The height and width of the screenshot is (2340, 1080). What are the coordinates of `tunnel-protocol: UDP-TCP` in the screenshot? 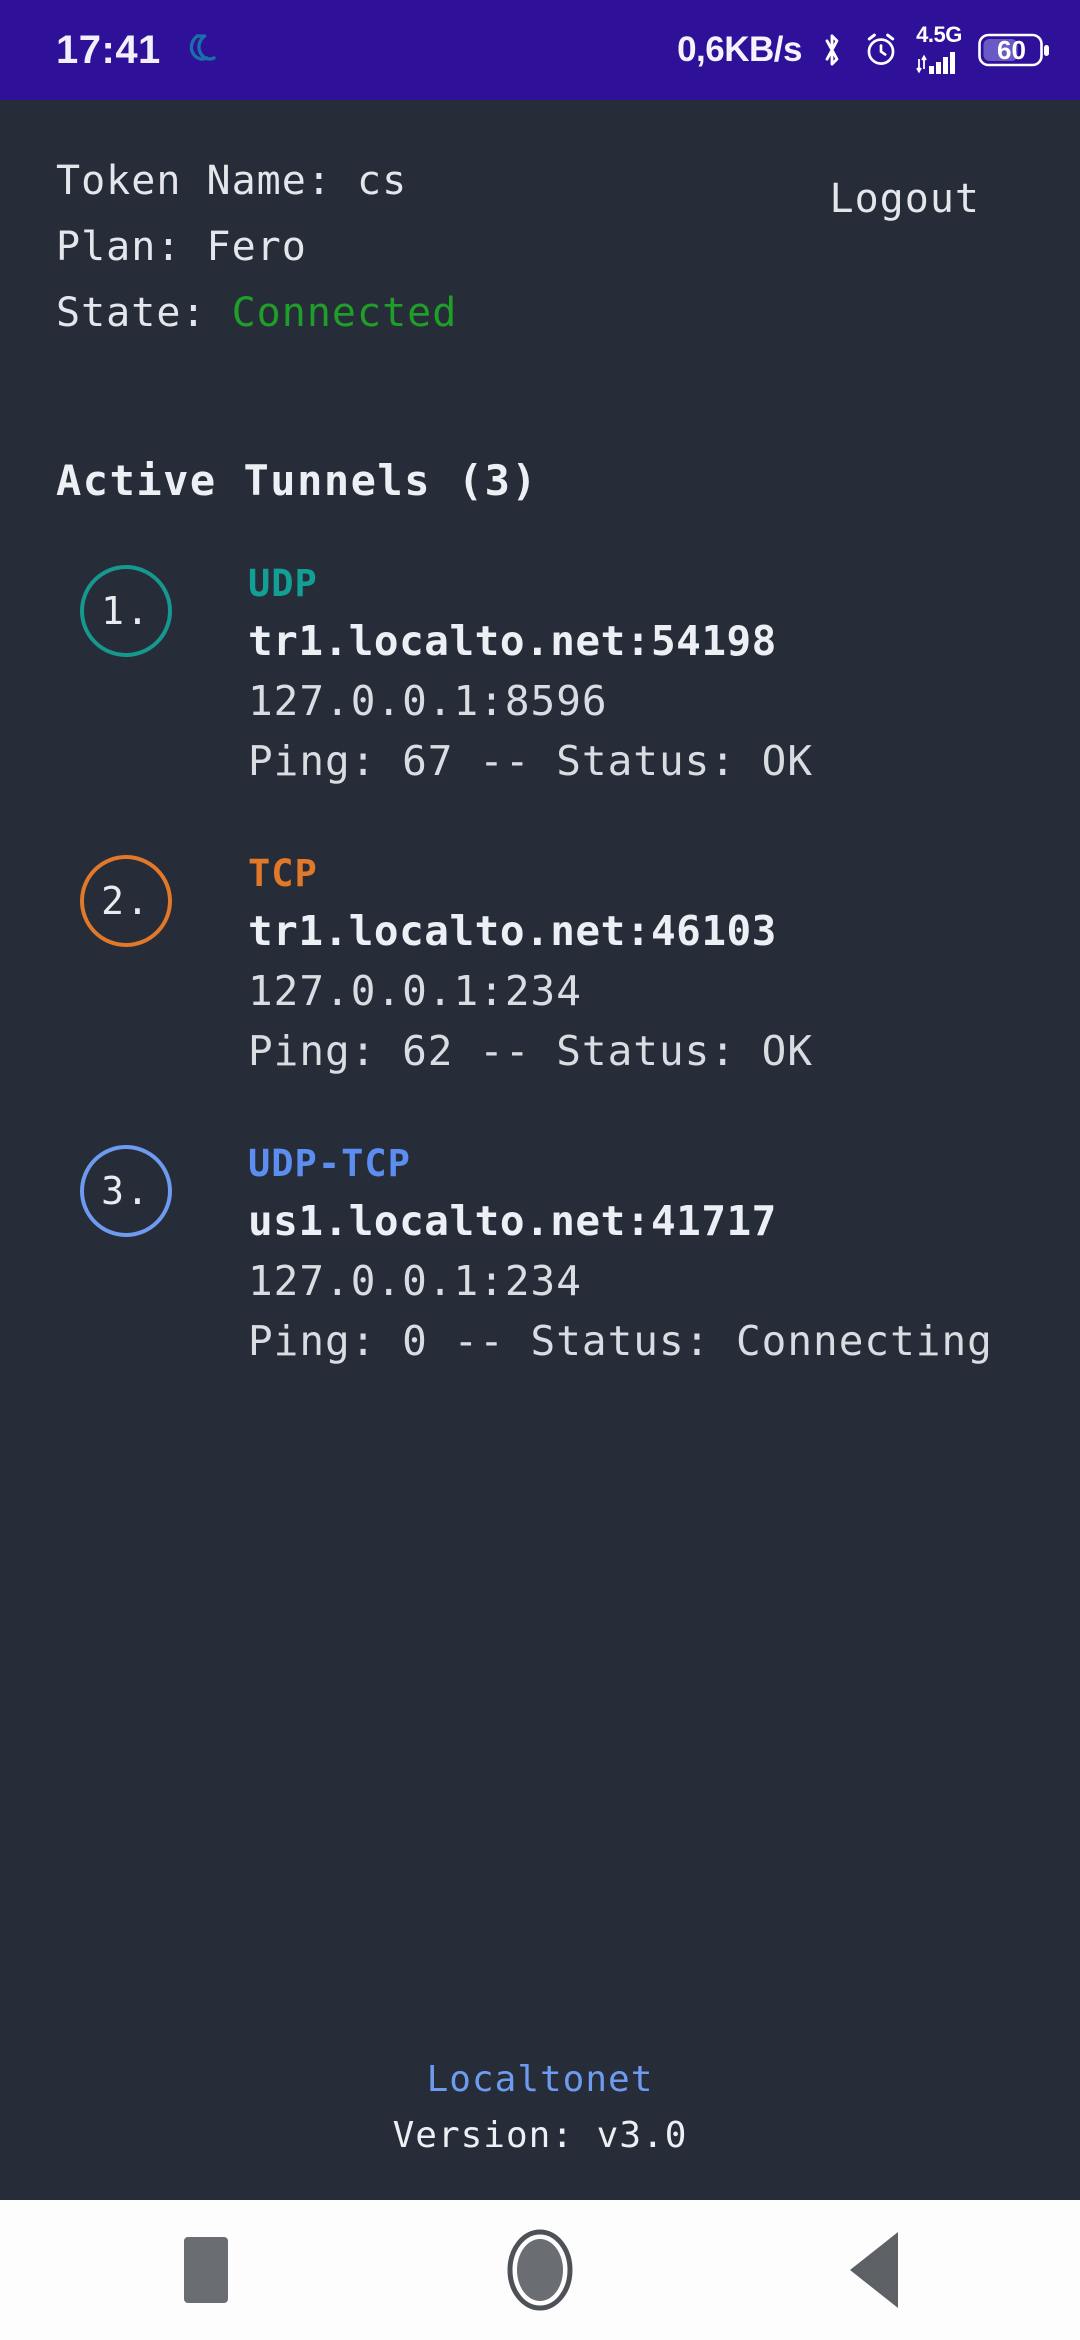 It's located at (329, 1163).